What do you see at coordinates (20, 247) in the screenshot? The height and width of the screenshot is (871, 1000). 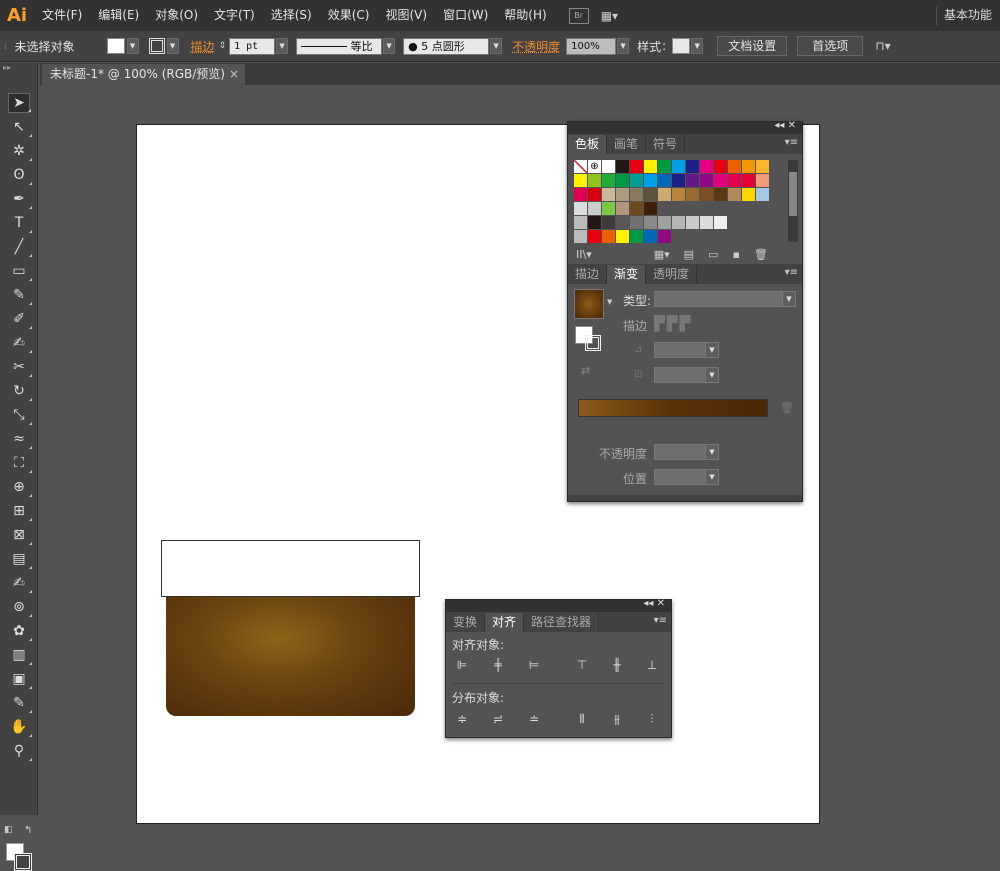 I see `line-segment-tool-icon: ╱` at bounding box center [20, 247].